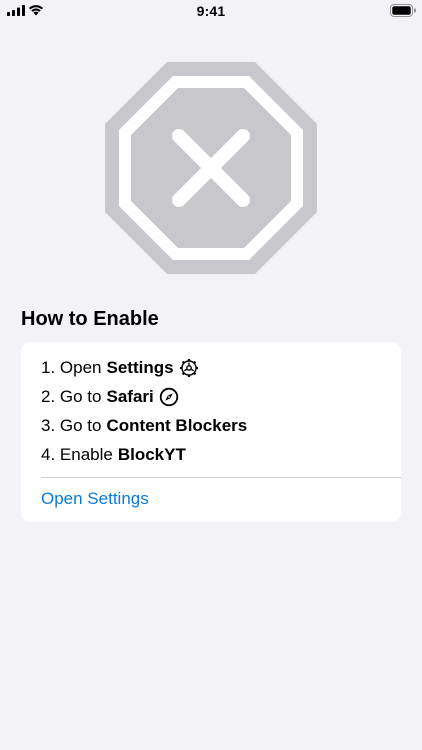  Describe the element at coordinates (221, 477) in the screenshot. I see `card-divider` at that location.